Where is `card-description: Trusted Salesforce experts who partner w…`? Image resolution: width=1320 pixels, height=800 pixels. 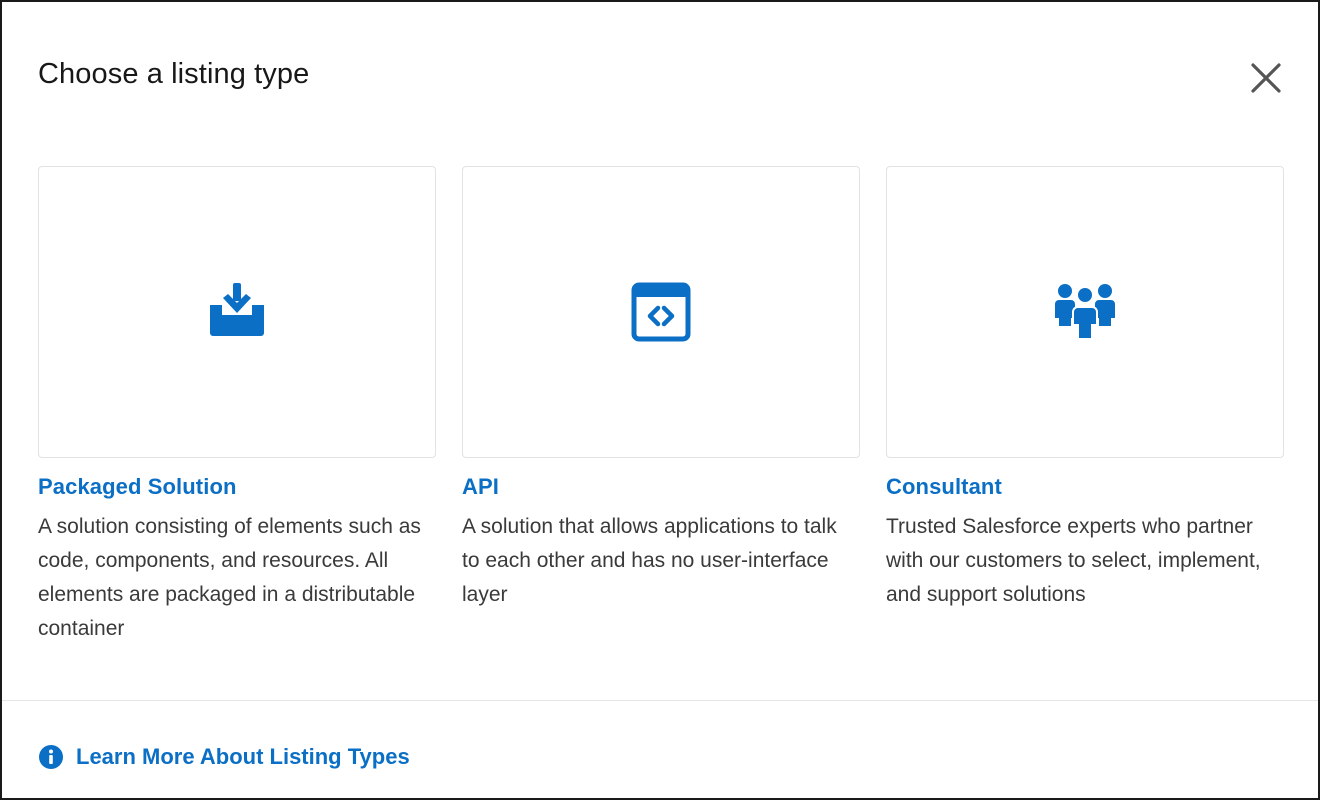
card-description: Trusted Salesforce experts who partner w… is located at coordinates (1073, 560).